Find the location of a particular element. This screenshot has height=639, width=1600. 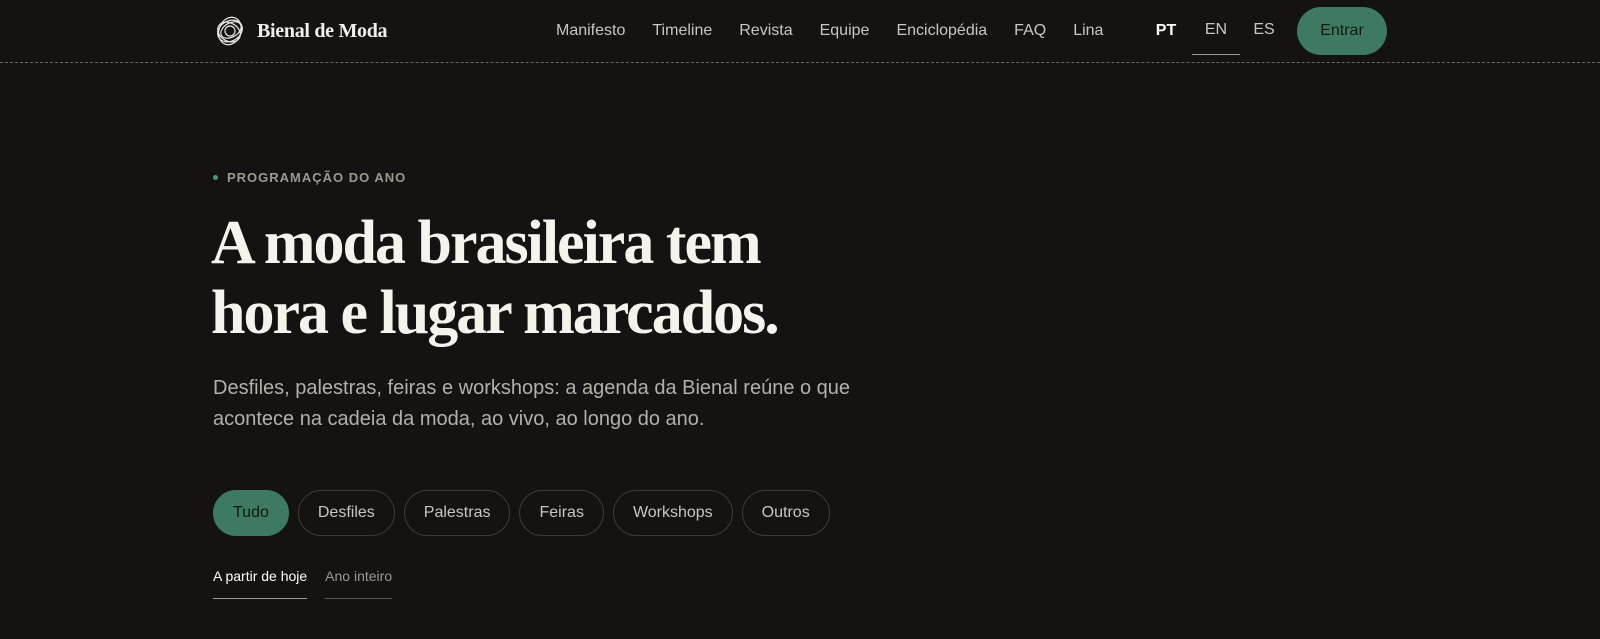

language-switcher: PT EN ES is located at coordinates (1214, 31).